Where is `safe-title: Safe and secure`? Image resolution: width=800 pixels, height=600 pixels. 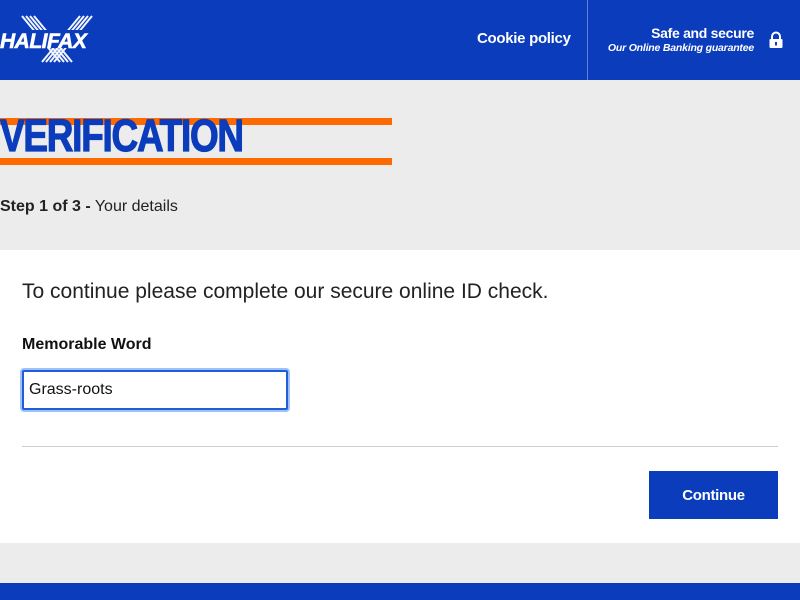 safe-title: Safe and secure is located at coordinates (702, 33).